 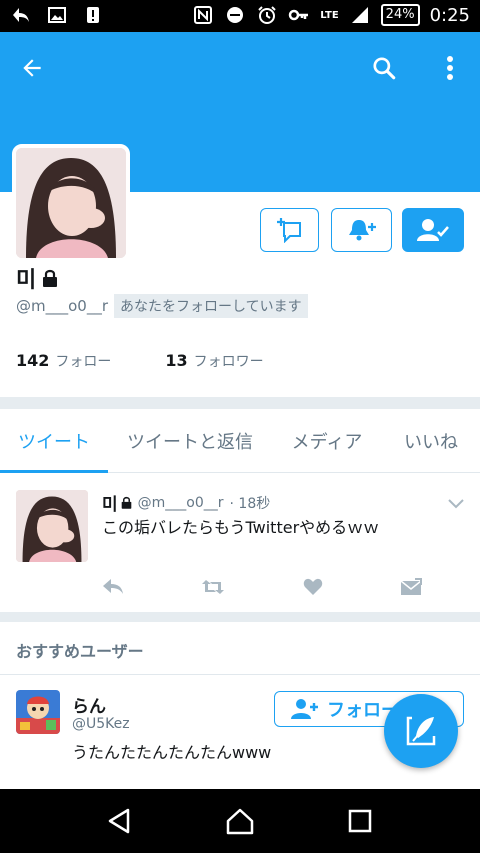 What do you see at coordinates (26, 280) in the screenshot?
I see `display-name: 미` at bounding box center [26, 280].